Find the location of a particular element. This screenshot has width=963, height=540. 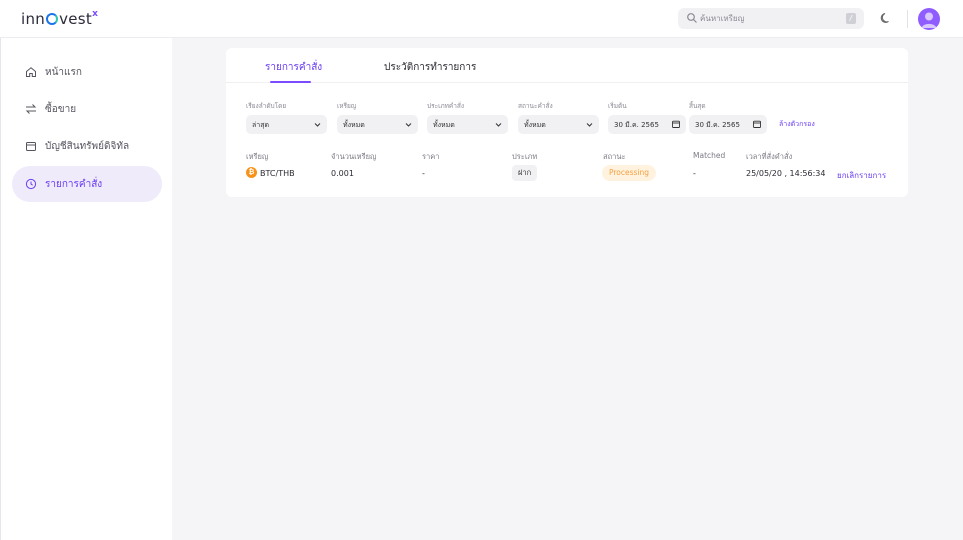

order-type-select: ทั้งหมด is located at coordinates (467, 124).